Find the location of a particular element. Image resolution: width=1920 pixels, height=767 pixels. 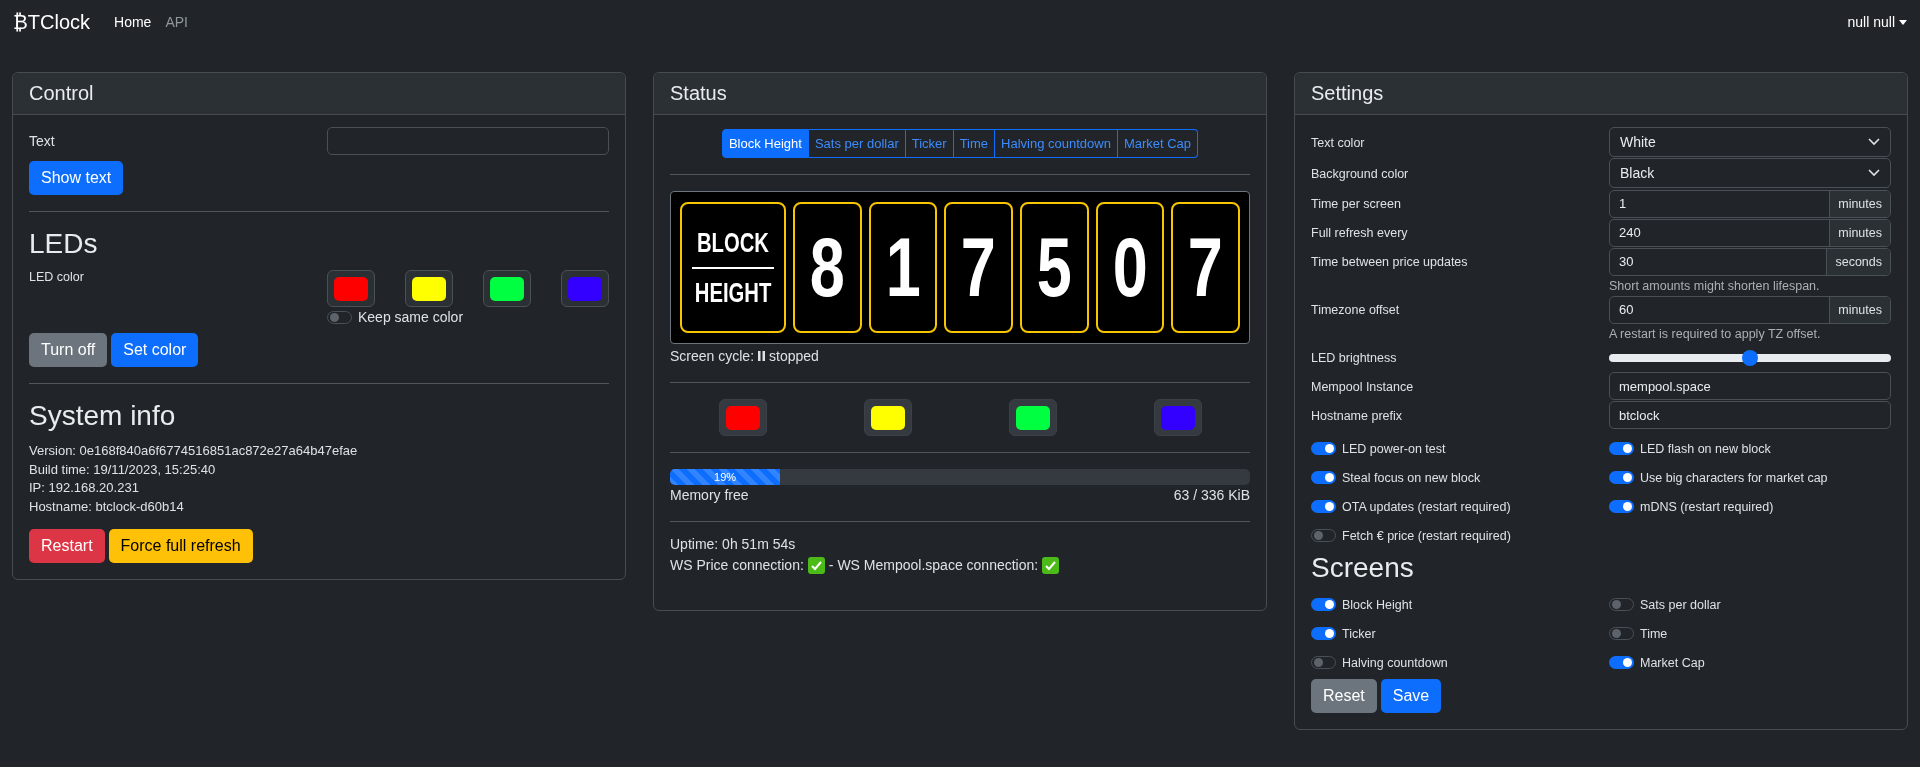

brand-logo: ₿TClock is located at coordinates (52, 22).